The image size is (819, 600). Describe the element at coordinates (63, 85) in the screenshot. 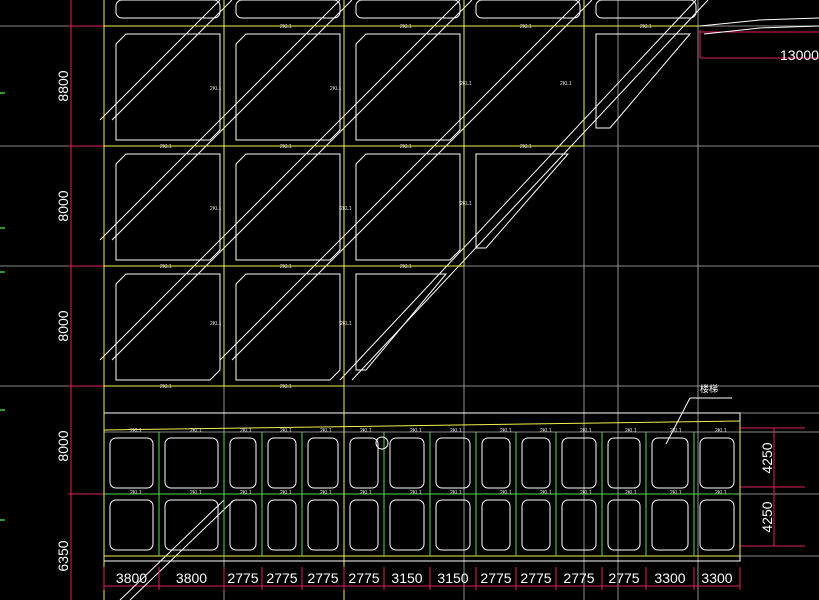

I see `left-dimension-value: 8800` at that location.